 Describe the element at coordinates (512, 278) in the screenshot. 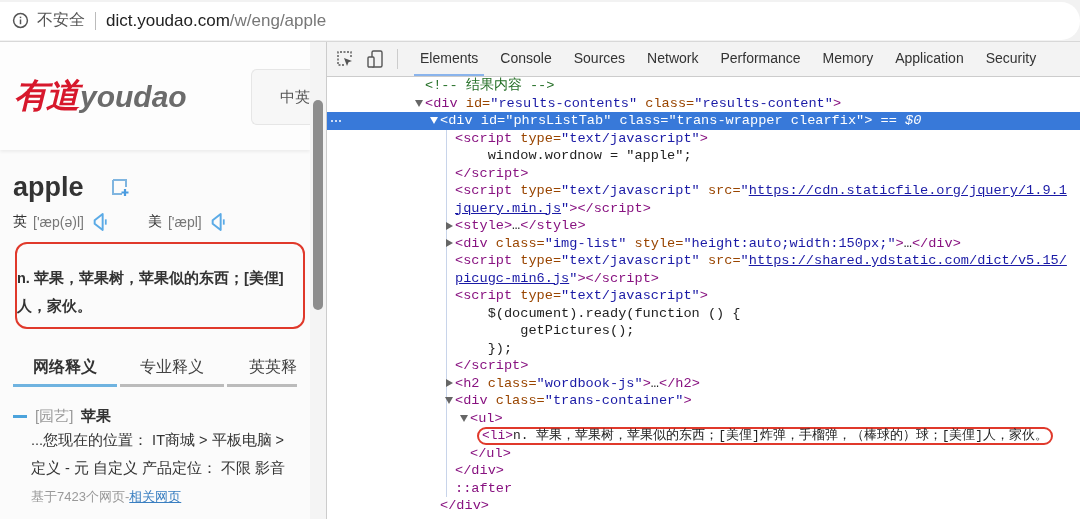

I see `link: picugc-min6.js` at that location.